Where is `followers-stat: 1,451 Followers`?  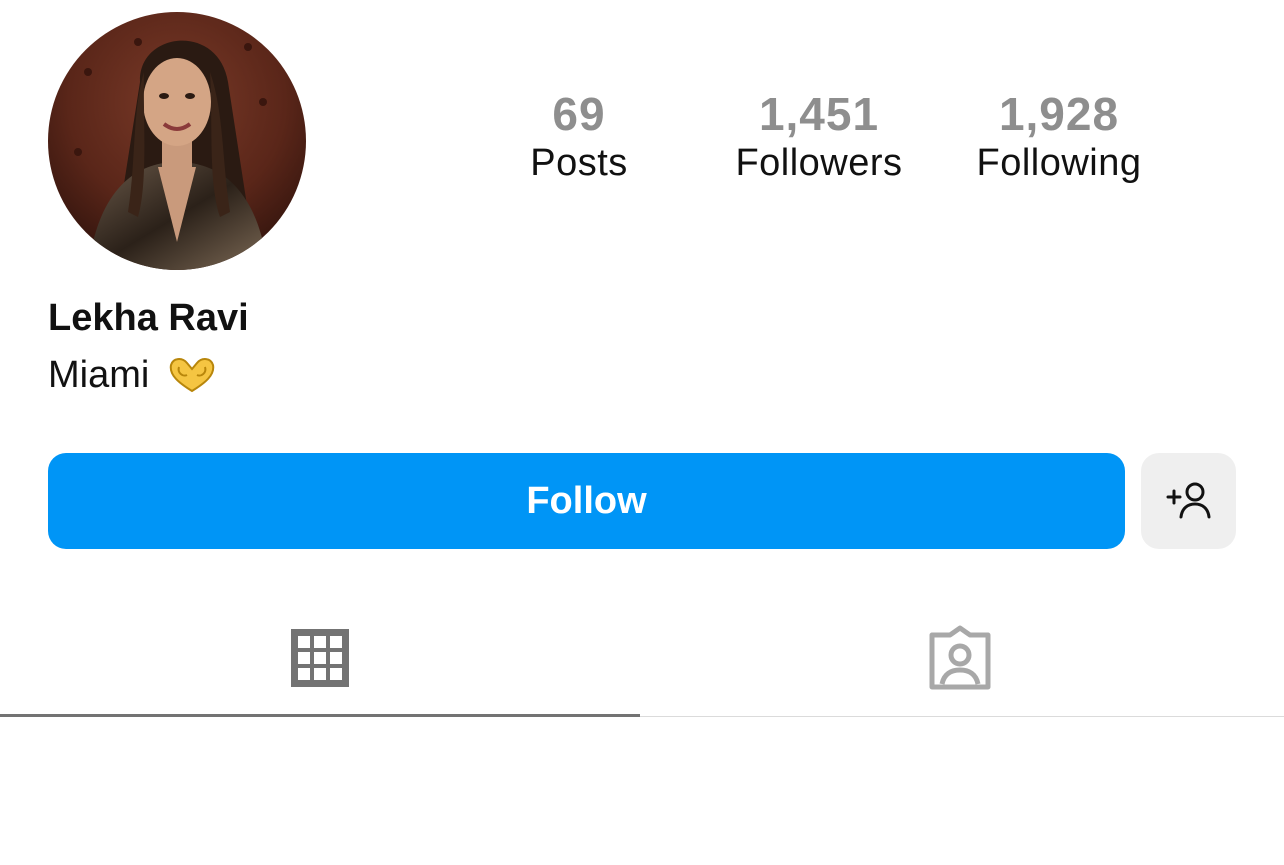 followers-stat: 1,451 Followers is located at coordinates (819, 137).